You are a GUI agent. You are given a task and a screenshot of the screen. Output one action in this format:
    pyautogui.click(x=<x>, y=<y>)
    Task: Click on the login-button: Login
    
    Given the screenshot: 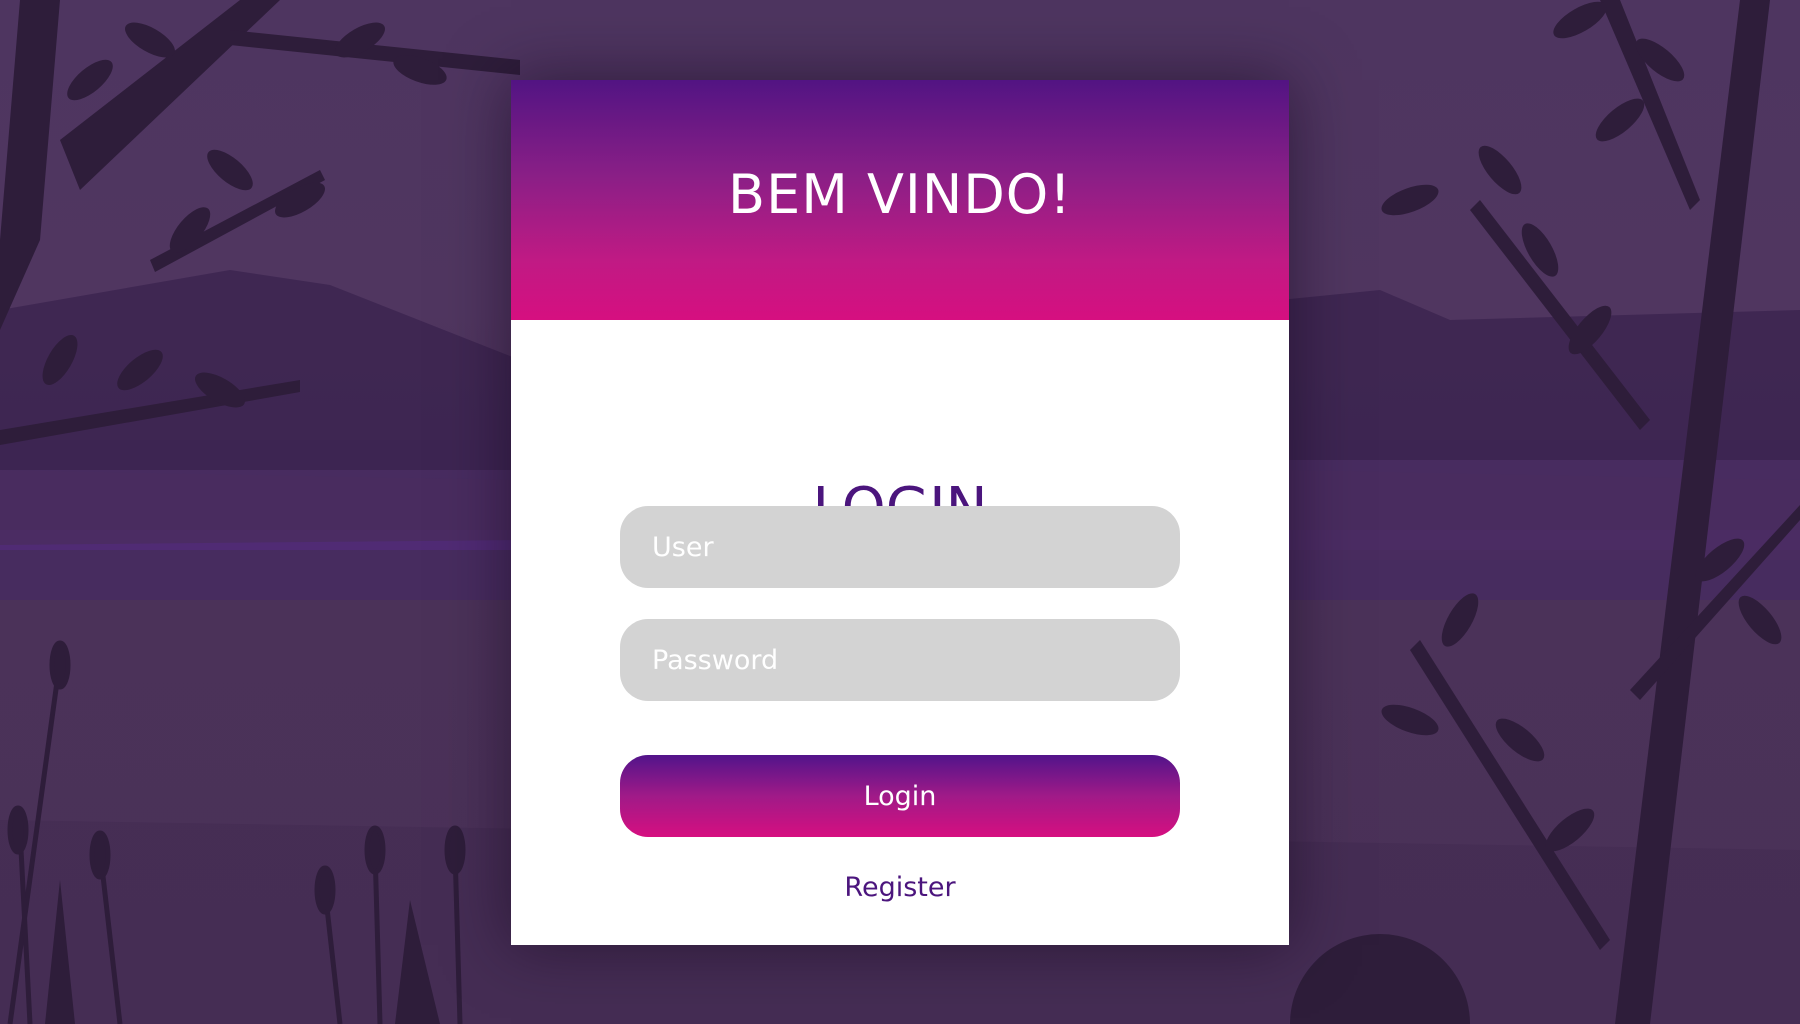 What is the action you would take?
    pyautogui.click(x=900, y=796)
    